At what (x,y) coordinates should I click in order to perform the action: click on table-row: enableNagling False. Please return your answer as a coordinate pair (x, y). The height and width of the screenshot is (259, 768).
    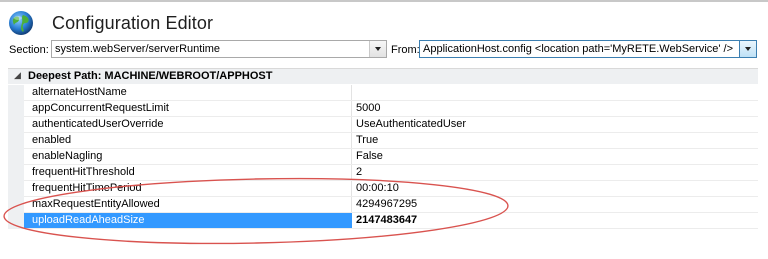
    Looking at the image, I should click on (383, 157).